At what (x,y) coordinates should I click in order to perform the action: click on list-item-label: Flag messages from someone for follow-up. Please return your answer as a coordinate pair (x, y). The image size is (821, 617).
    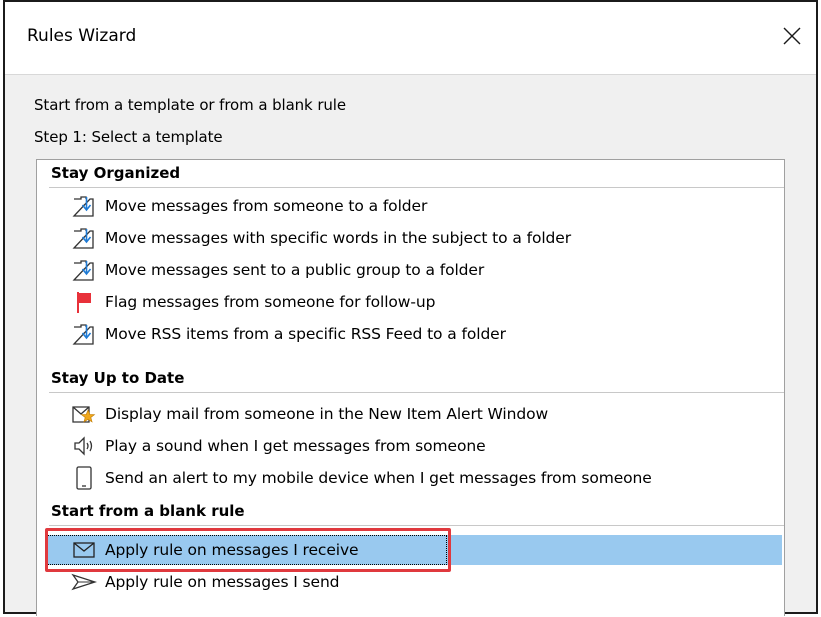
    Looking at the image, I should click on (270, 302).